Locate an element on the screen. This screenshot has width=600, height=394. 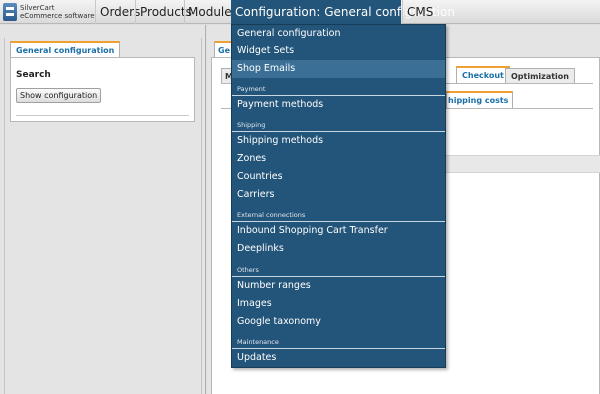
menu-item-inbound-shopping-cart-transfer: Inbound Shopping Cart Transfer is located at coordinates (338, 231).